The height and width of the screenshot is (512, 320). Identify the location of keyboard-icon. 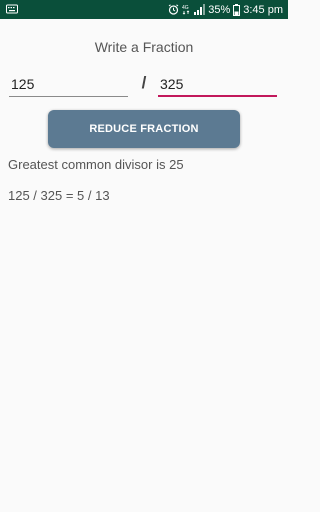
(12, 9).